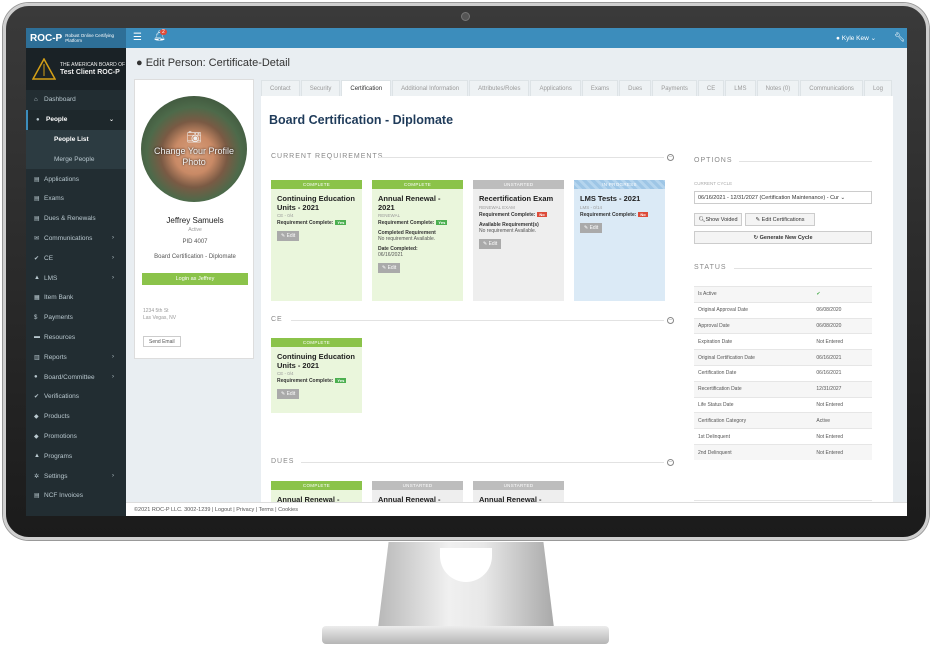  Describe the element at coordinates (76, 318) in the screenshot. I see `sidebar-item-payments: $ Payments` at that location.